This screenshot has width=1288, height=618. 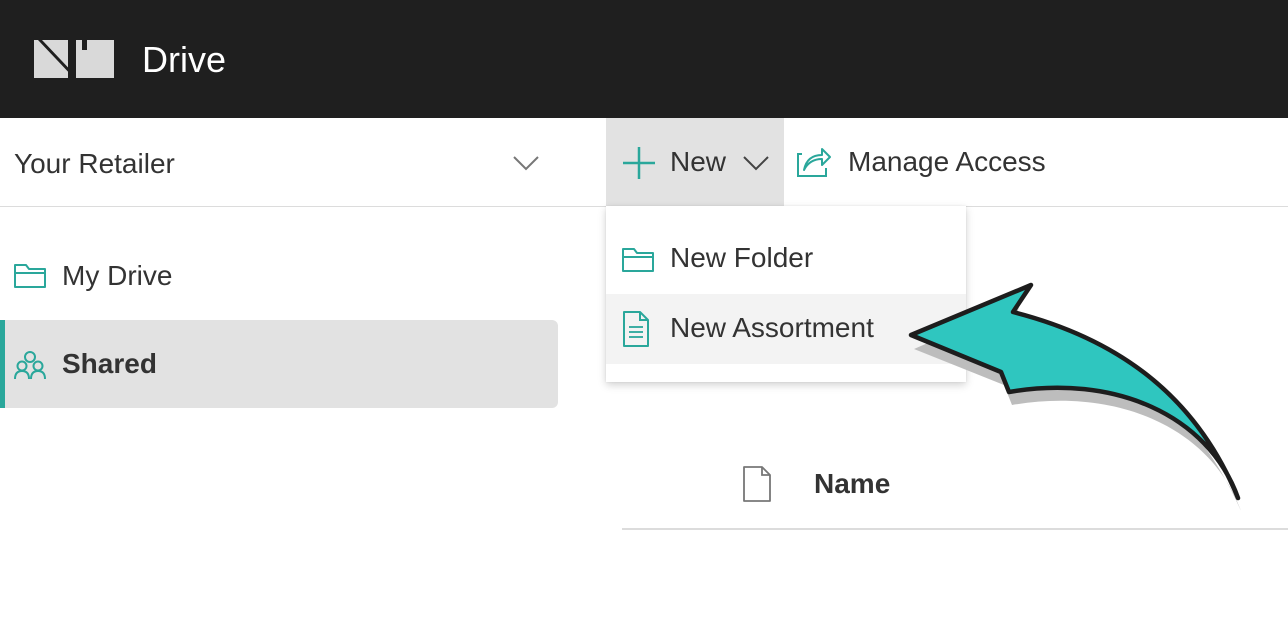 What do you see at coordinates (698, 161) in the screenshot?
I see `new-button-label: New` at bounding box center [698, 161].